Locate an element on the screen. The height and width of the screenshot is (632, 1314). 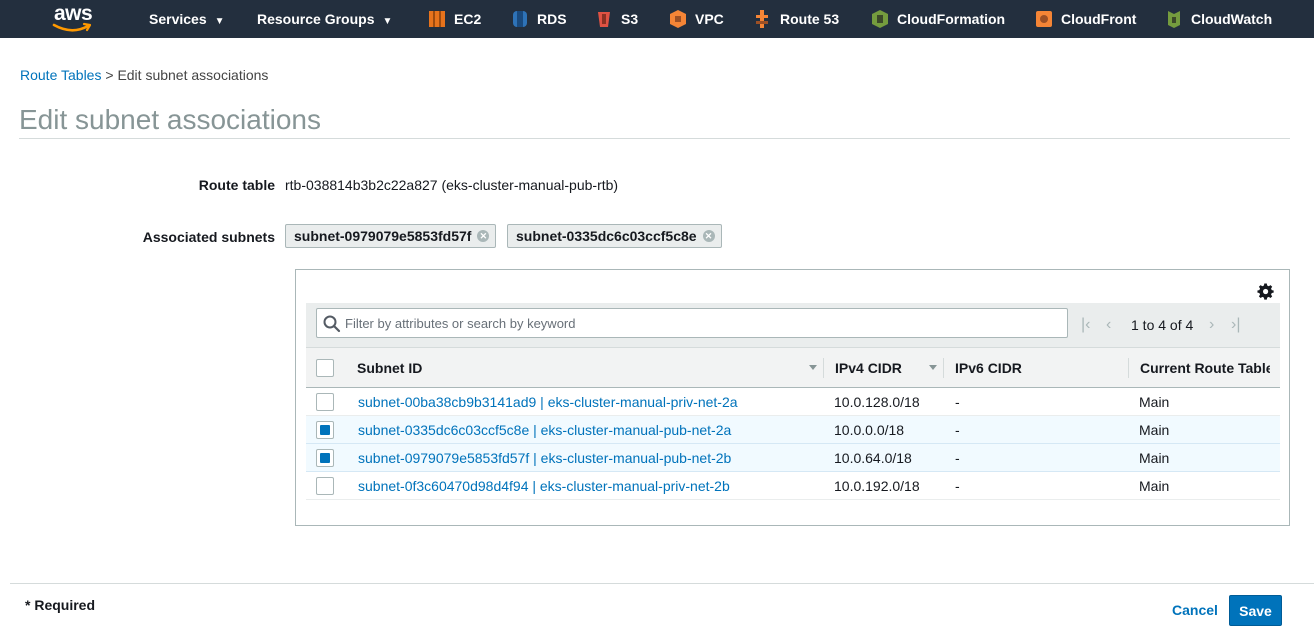
services-menu: Services ▼ is located at coordinates (187, 19).